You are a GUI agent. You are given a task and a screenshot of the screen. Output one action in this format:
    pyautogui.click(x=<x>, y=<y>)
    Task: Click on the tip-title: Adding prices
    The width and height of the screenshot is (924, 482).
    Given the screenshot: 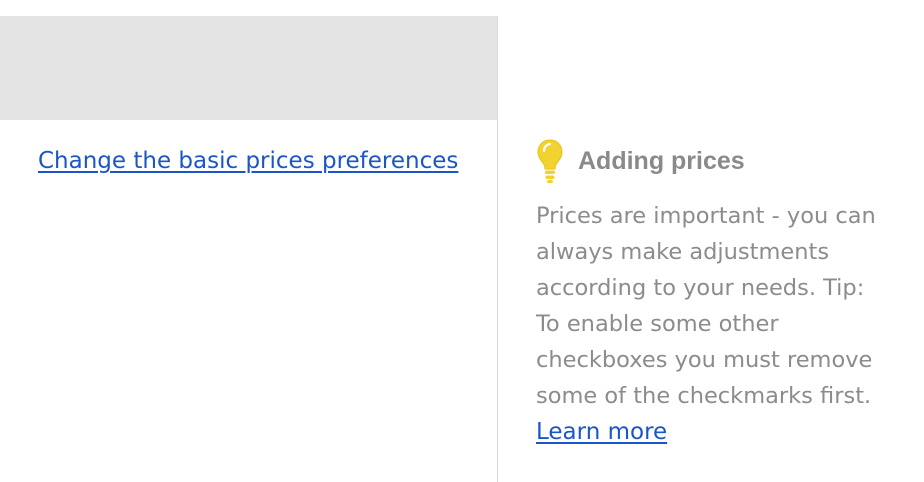 What is the action you would take?
    pyautogui.click(x=661, y=161)
    